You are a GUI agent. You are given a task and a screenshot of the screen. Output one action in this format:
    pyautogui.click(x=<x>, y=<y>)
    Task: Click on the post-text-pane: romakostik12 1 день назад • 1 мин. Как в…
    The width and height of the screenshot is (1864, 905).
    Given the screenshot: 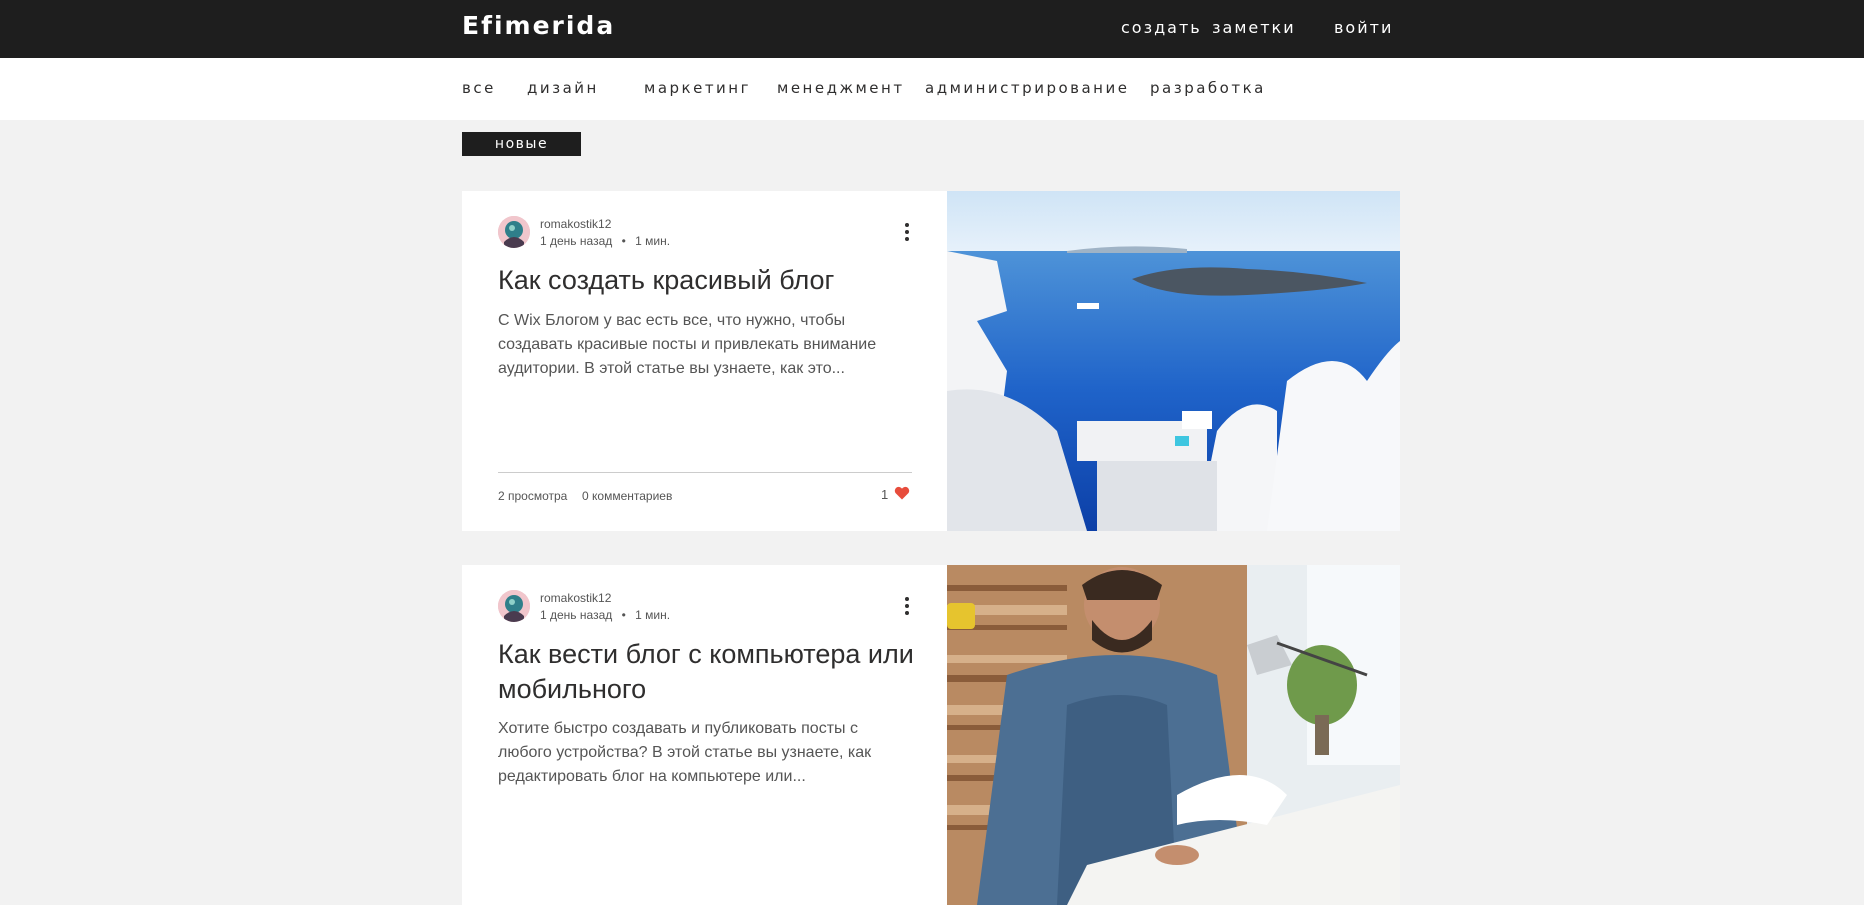 What is the action you would take?
    pyautogui.click(x=704, y=735)
    